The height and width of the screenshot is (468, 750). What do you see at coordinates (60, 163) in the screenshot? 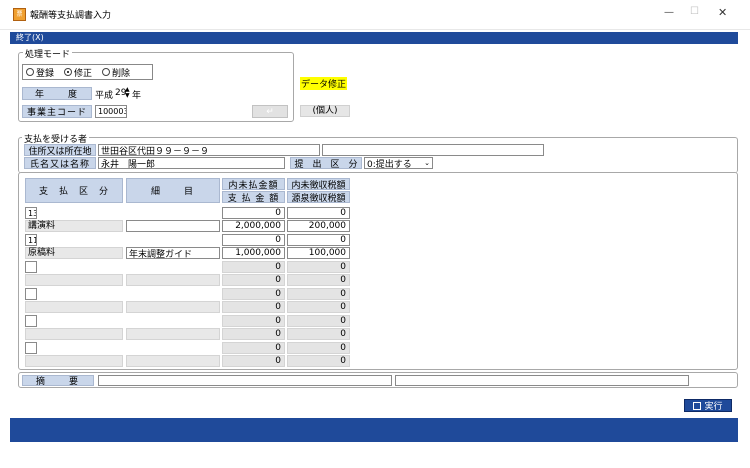
I see `name-label: 氏名又は名称` at bounding box center [60, 163].